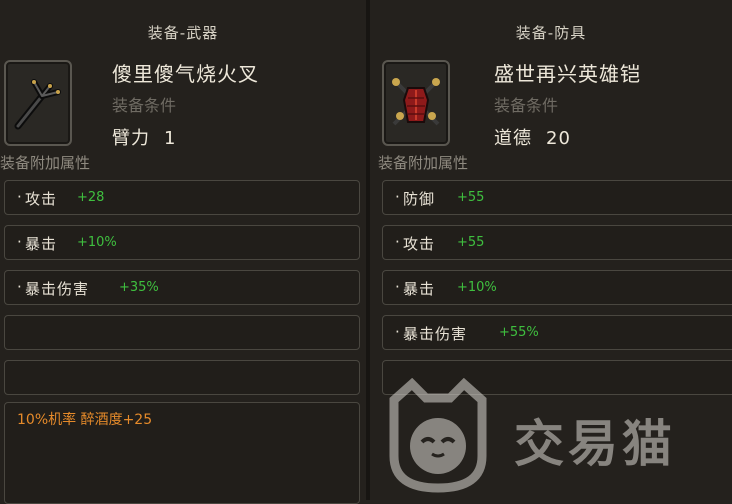  What do you see at coordinates (182, 197) in the screenshot?
I see `attribute-slot: · 攻击 +28` at bounding box center [182, 197].